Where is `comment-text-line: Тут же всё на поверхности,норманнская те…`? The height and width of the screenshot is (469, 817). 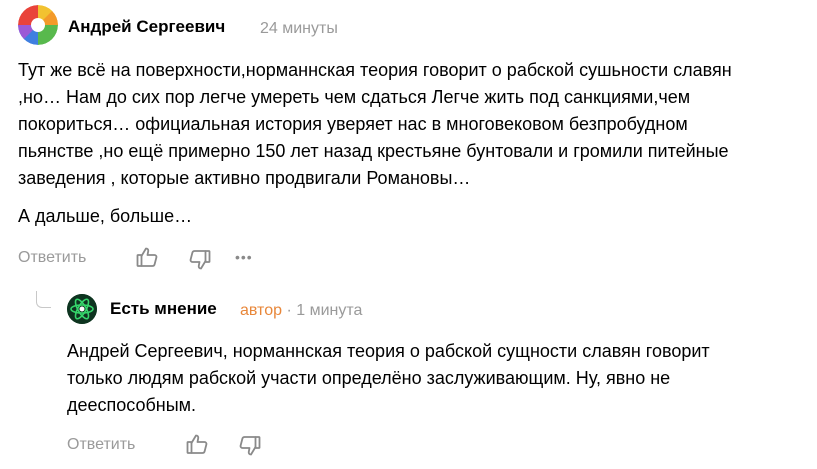
comment-text-line: Тут же всё на поверхности,норманнская те… is located at coordinates (375, 70).